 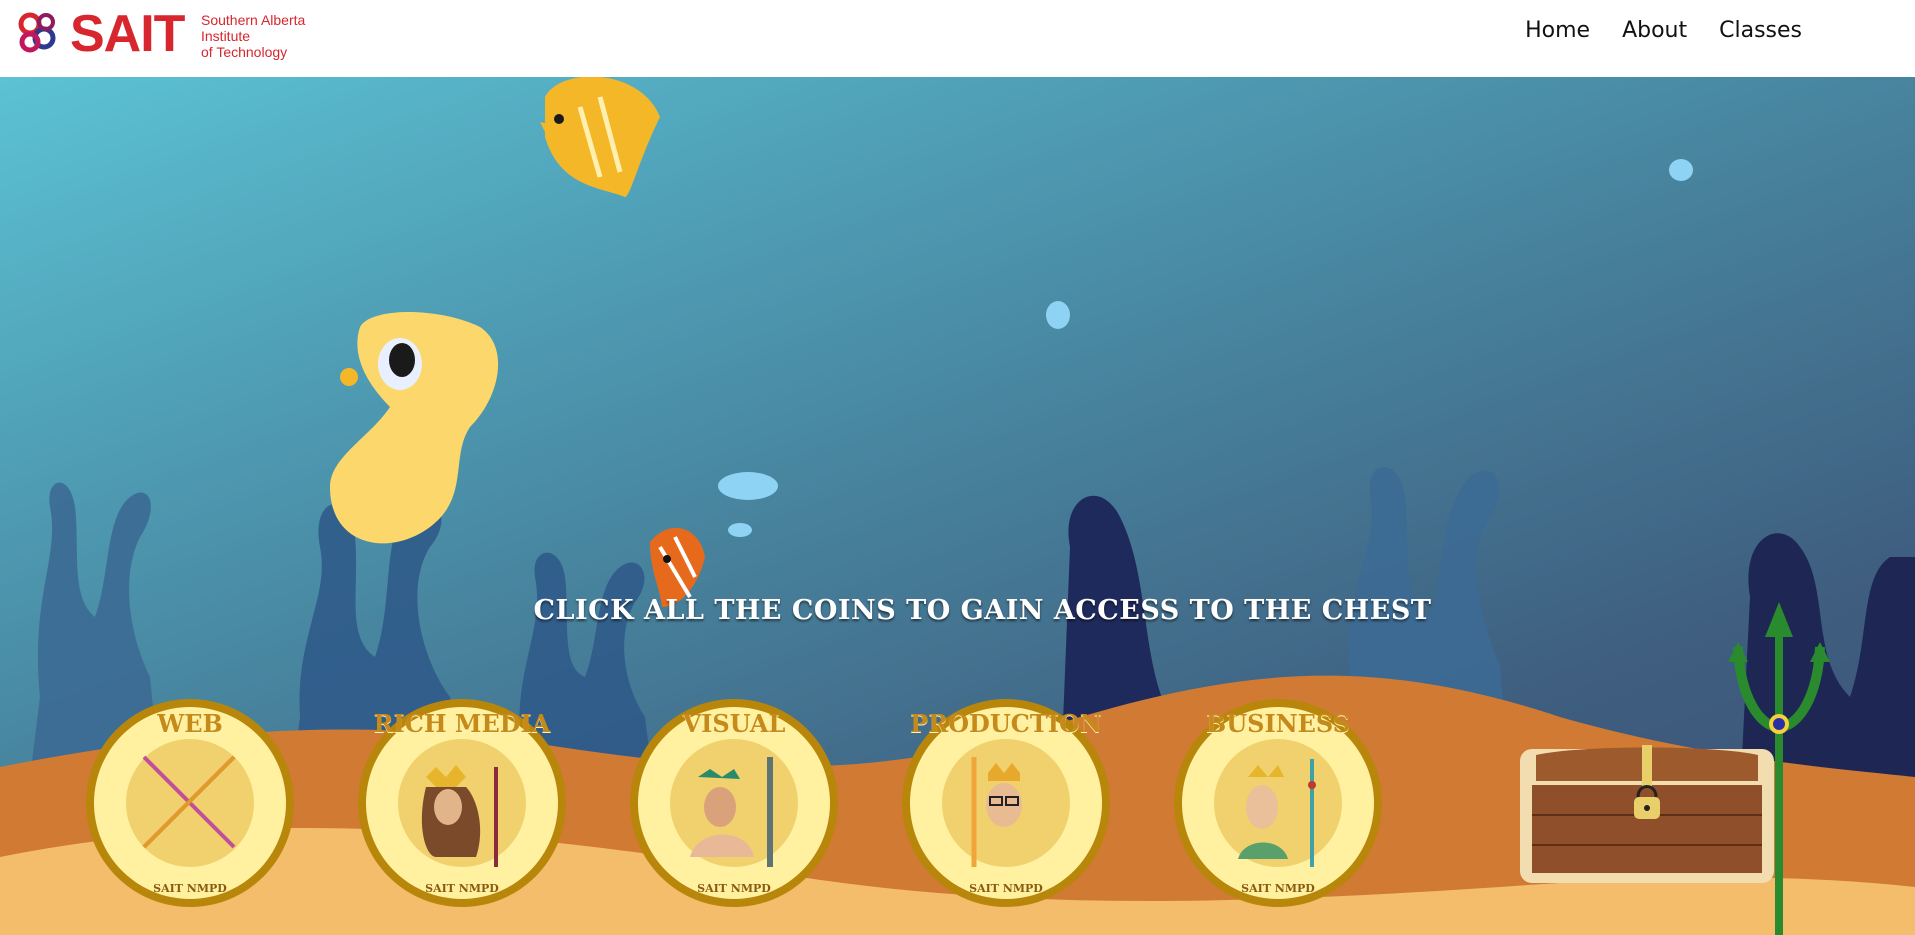 I want to click on treasure-chest, so click(x=1647, y=814).